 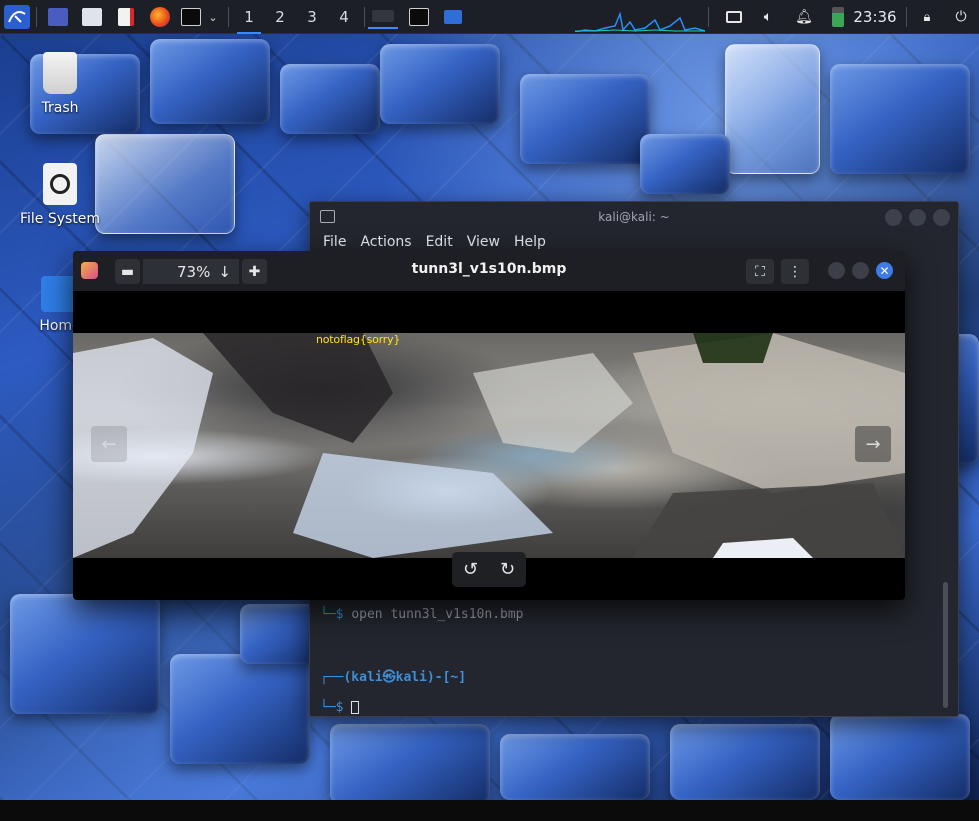 What do you see at coordinates (422, 614) in the screenshot?
I see `terminal-command-line: └─$ open tunn3l_v1s10n.bmp` at bounding box center [422, 614].